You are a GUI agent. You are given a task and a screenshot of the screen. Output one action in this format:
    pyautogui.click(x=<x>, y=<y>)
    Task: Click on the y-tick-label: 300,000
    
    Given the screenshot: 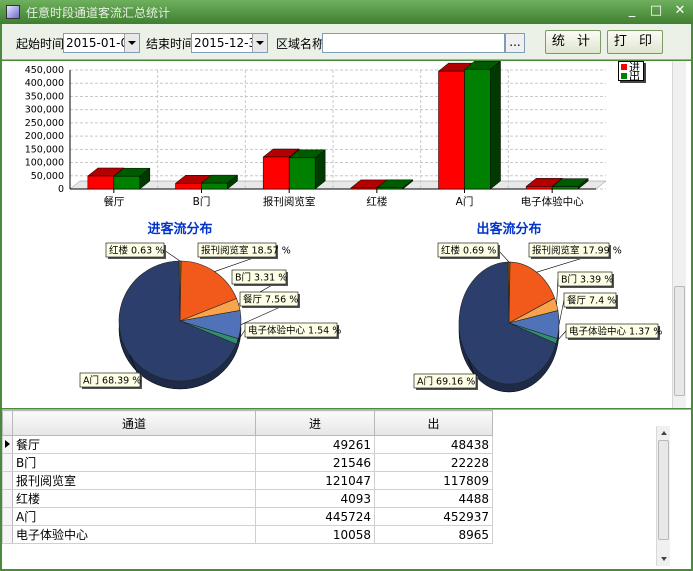 What is the action you would take?
    pyautogui.click(x=44, y=110)
    